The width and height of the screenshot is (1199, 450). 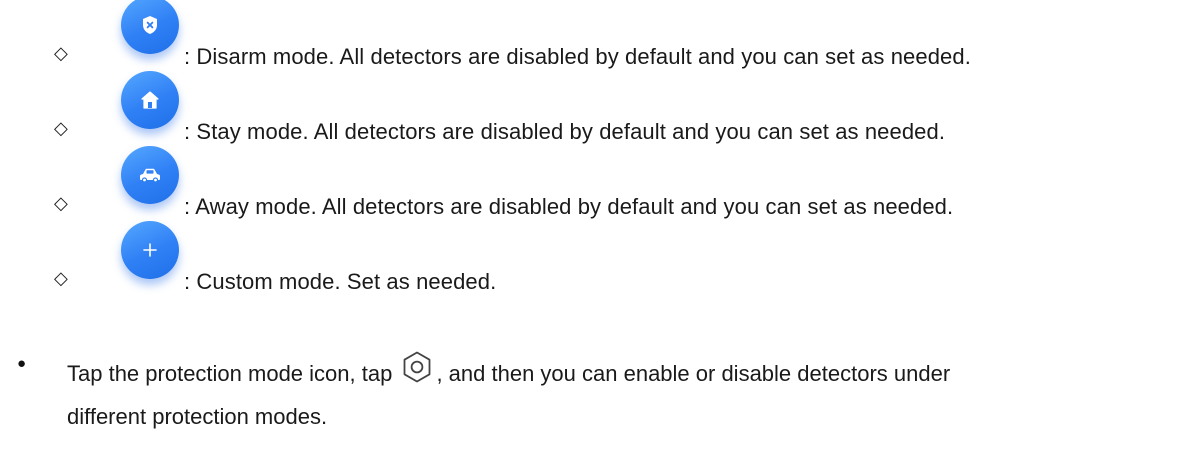 I want to click on plus-icon, so click(x=150, y=250).